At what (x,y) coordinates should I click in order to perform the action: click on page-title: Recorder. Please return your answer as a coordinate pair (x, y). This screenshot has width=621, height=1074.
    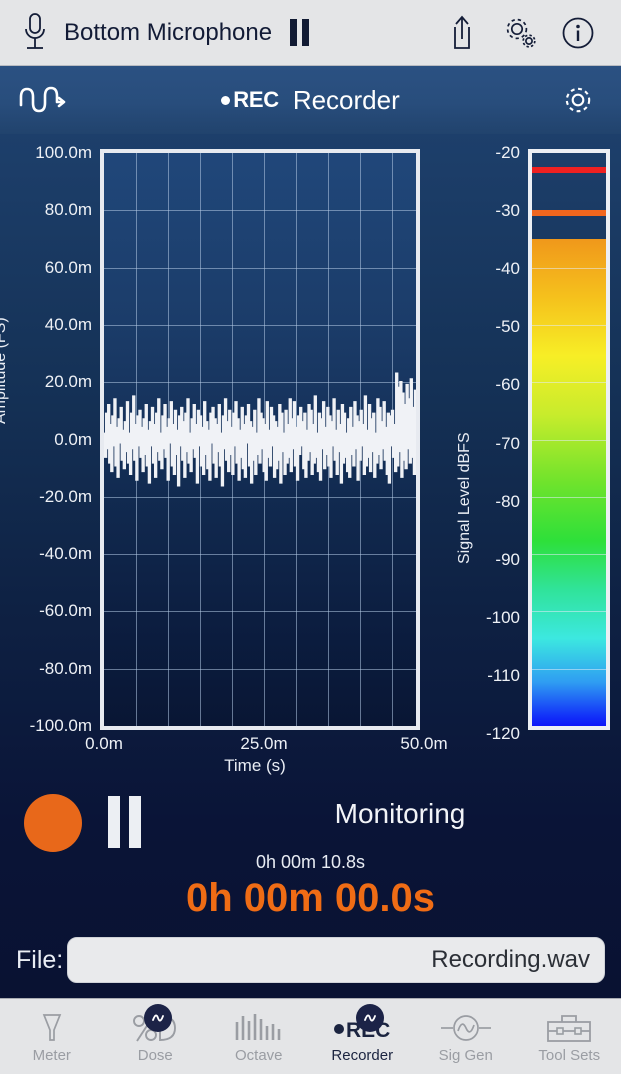
    Looking at the image, I should click on (346, 99).